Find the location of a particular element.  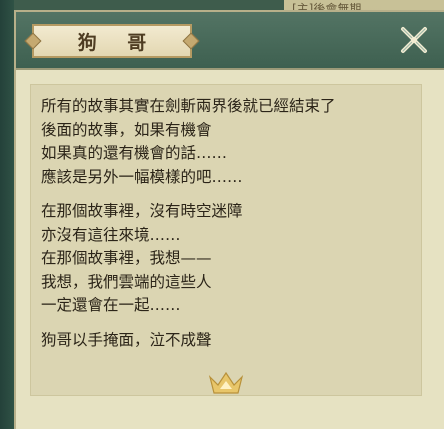

story-line: 狗哥以手掩面，泣不成聲 is located at coordinates (126, 339).